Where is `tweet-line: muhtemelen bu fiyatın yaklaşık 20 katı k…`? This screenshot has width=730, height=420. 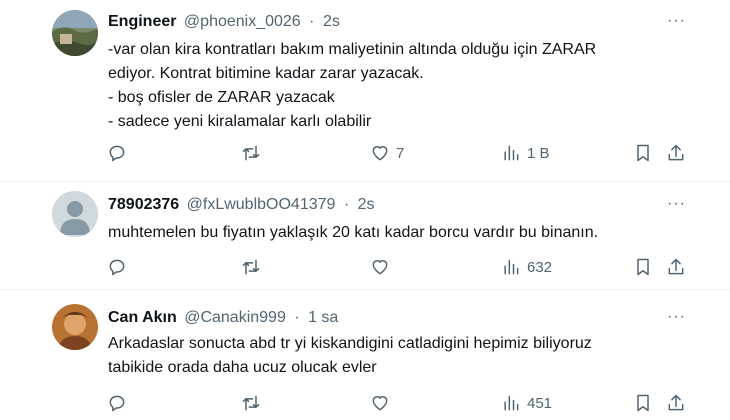 tweet-line: muhtemelen bu fiyatın yaklaşık 20 katı k… is located at coordinates (353, 232).